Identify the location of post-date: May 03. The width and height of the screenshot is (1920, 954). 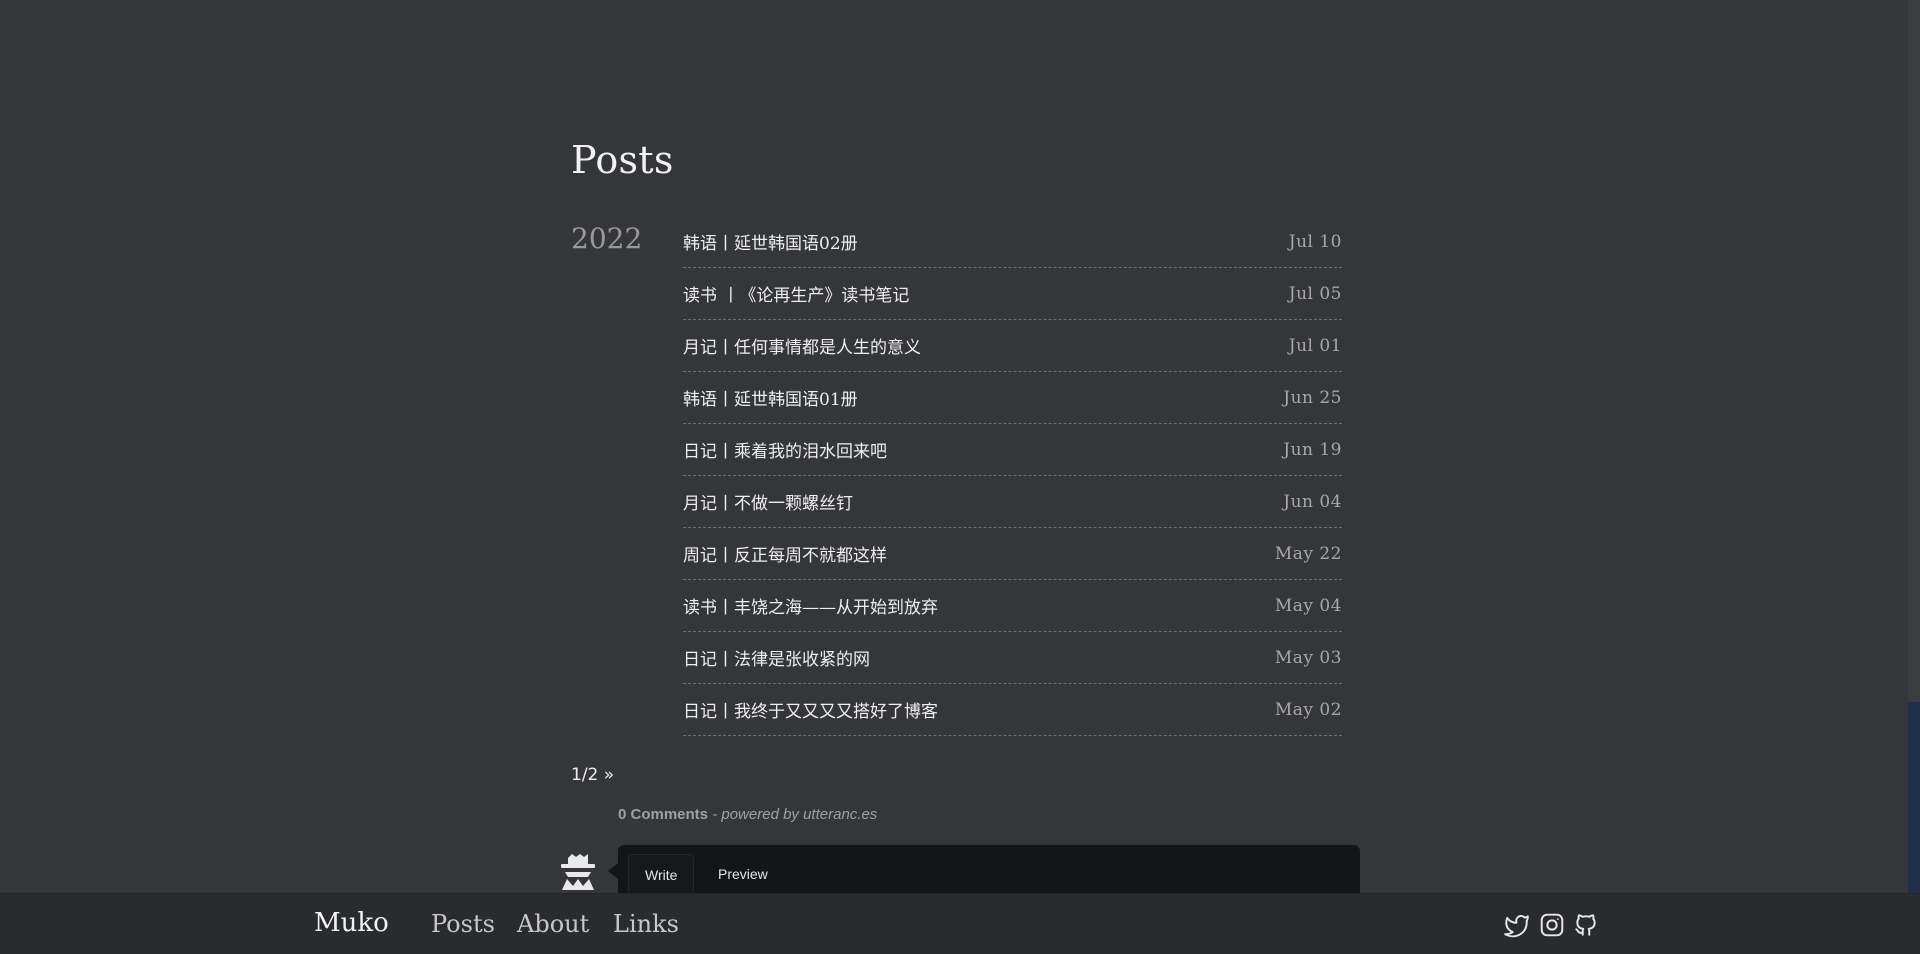
(1308, 657).